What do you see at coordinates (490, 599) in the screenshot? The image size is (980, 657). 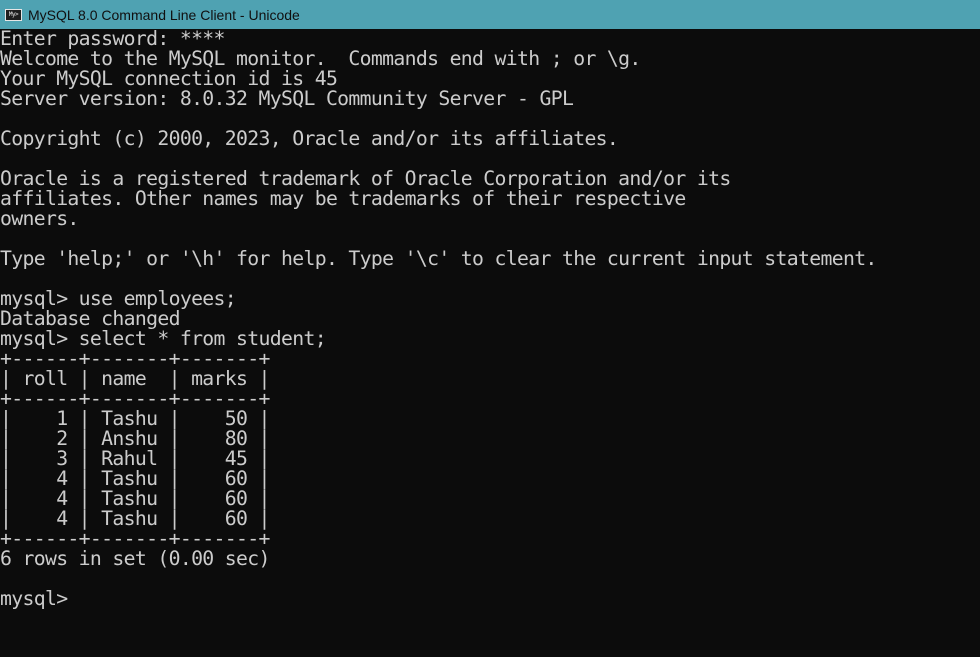 I see `mysql-prompt: mysql>` at bounding box center [490, 599].